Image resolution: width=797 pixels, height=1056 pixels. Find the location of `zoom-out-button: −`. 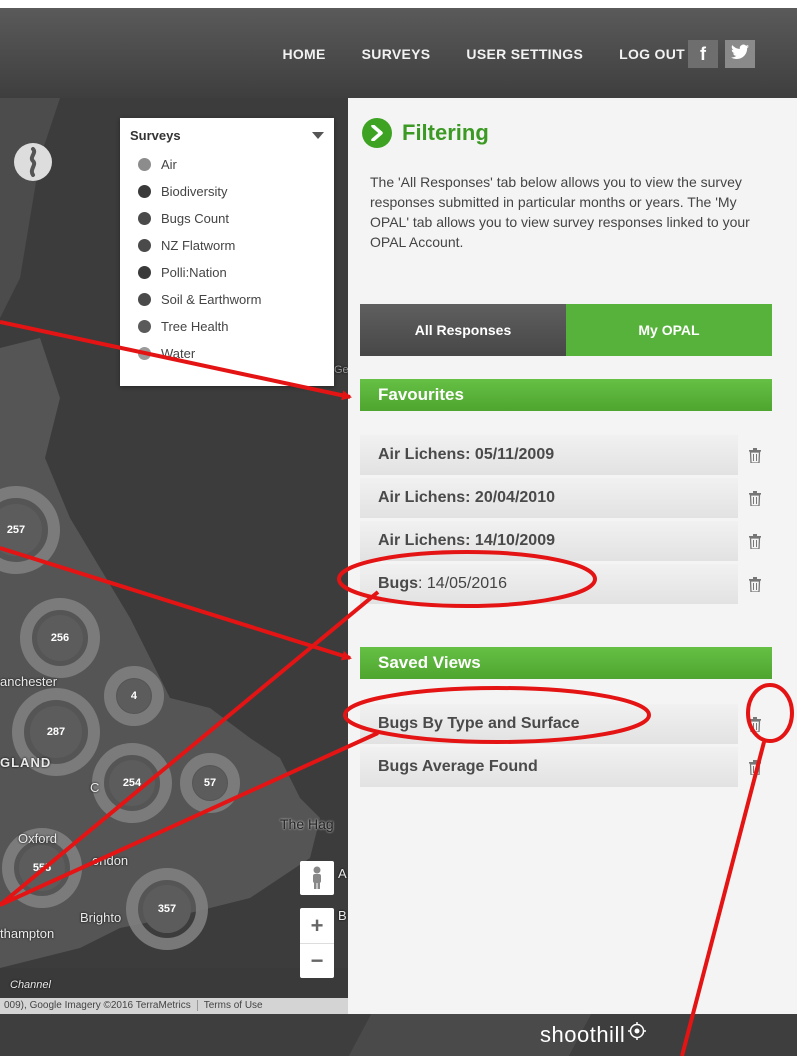

zoom-out-button: − is located at coordinates (317, 960).